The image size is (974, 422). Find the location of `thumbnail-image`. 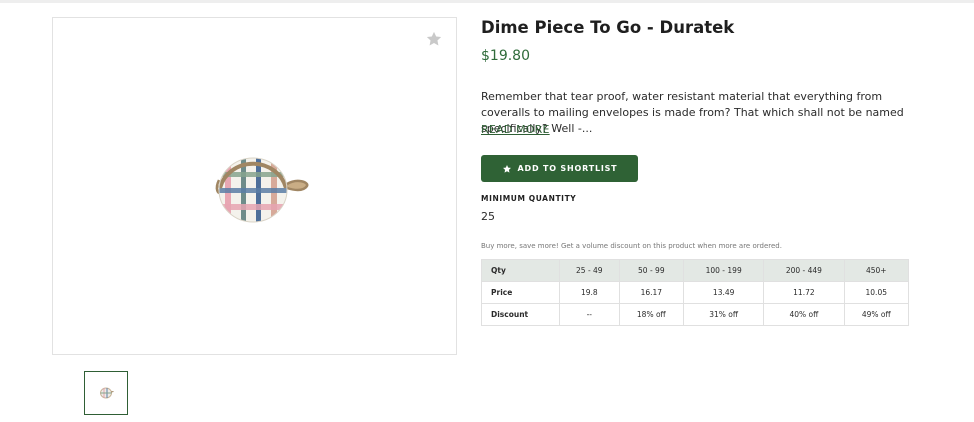

thumbnail-image is located at coordinates (107, 393).